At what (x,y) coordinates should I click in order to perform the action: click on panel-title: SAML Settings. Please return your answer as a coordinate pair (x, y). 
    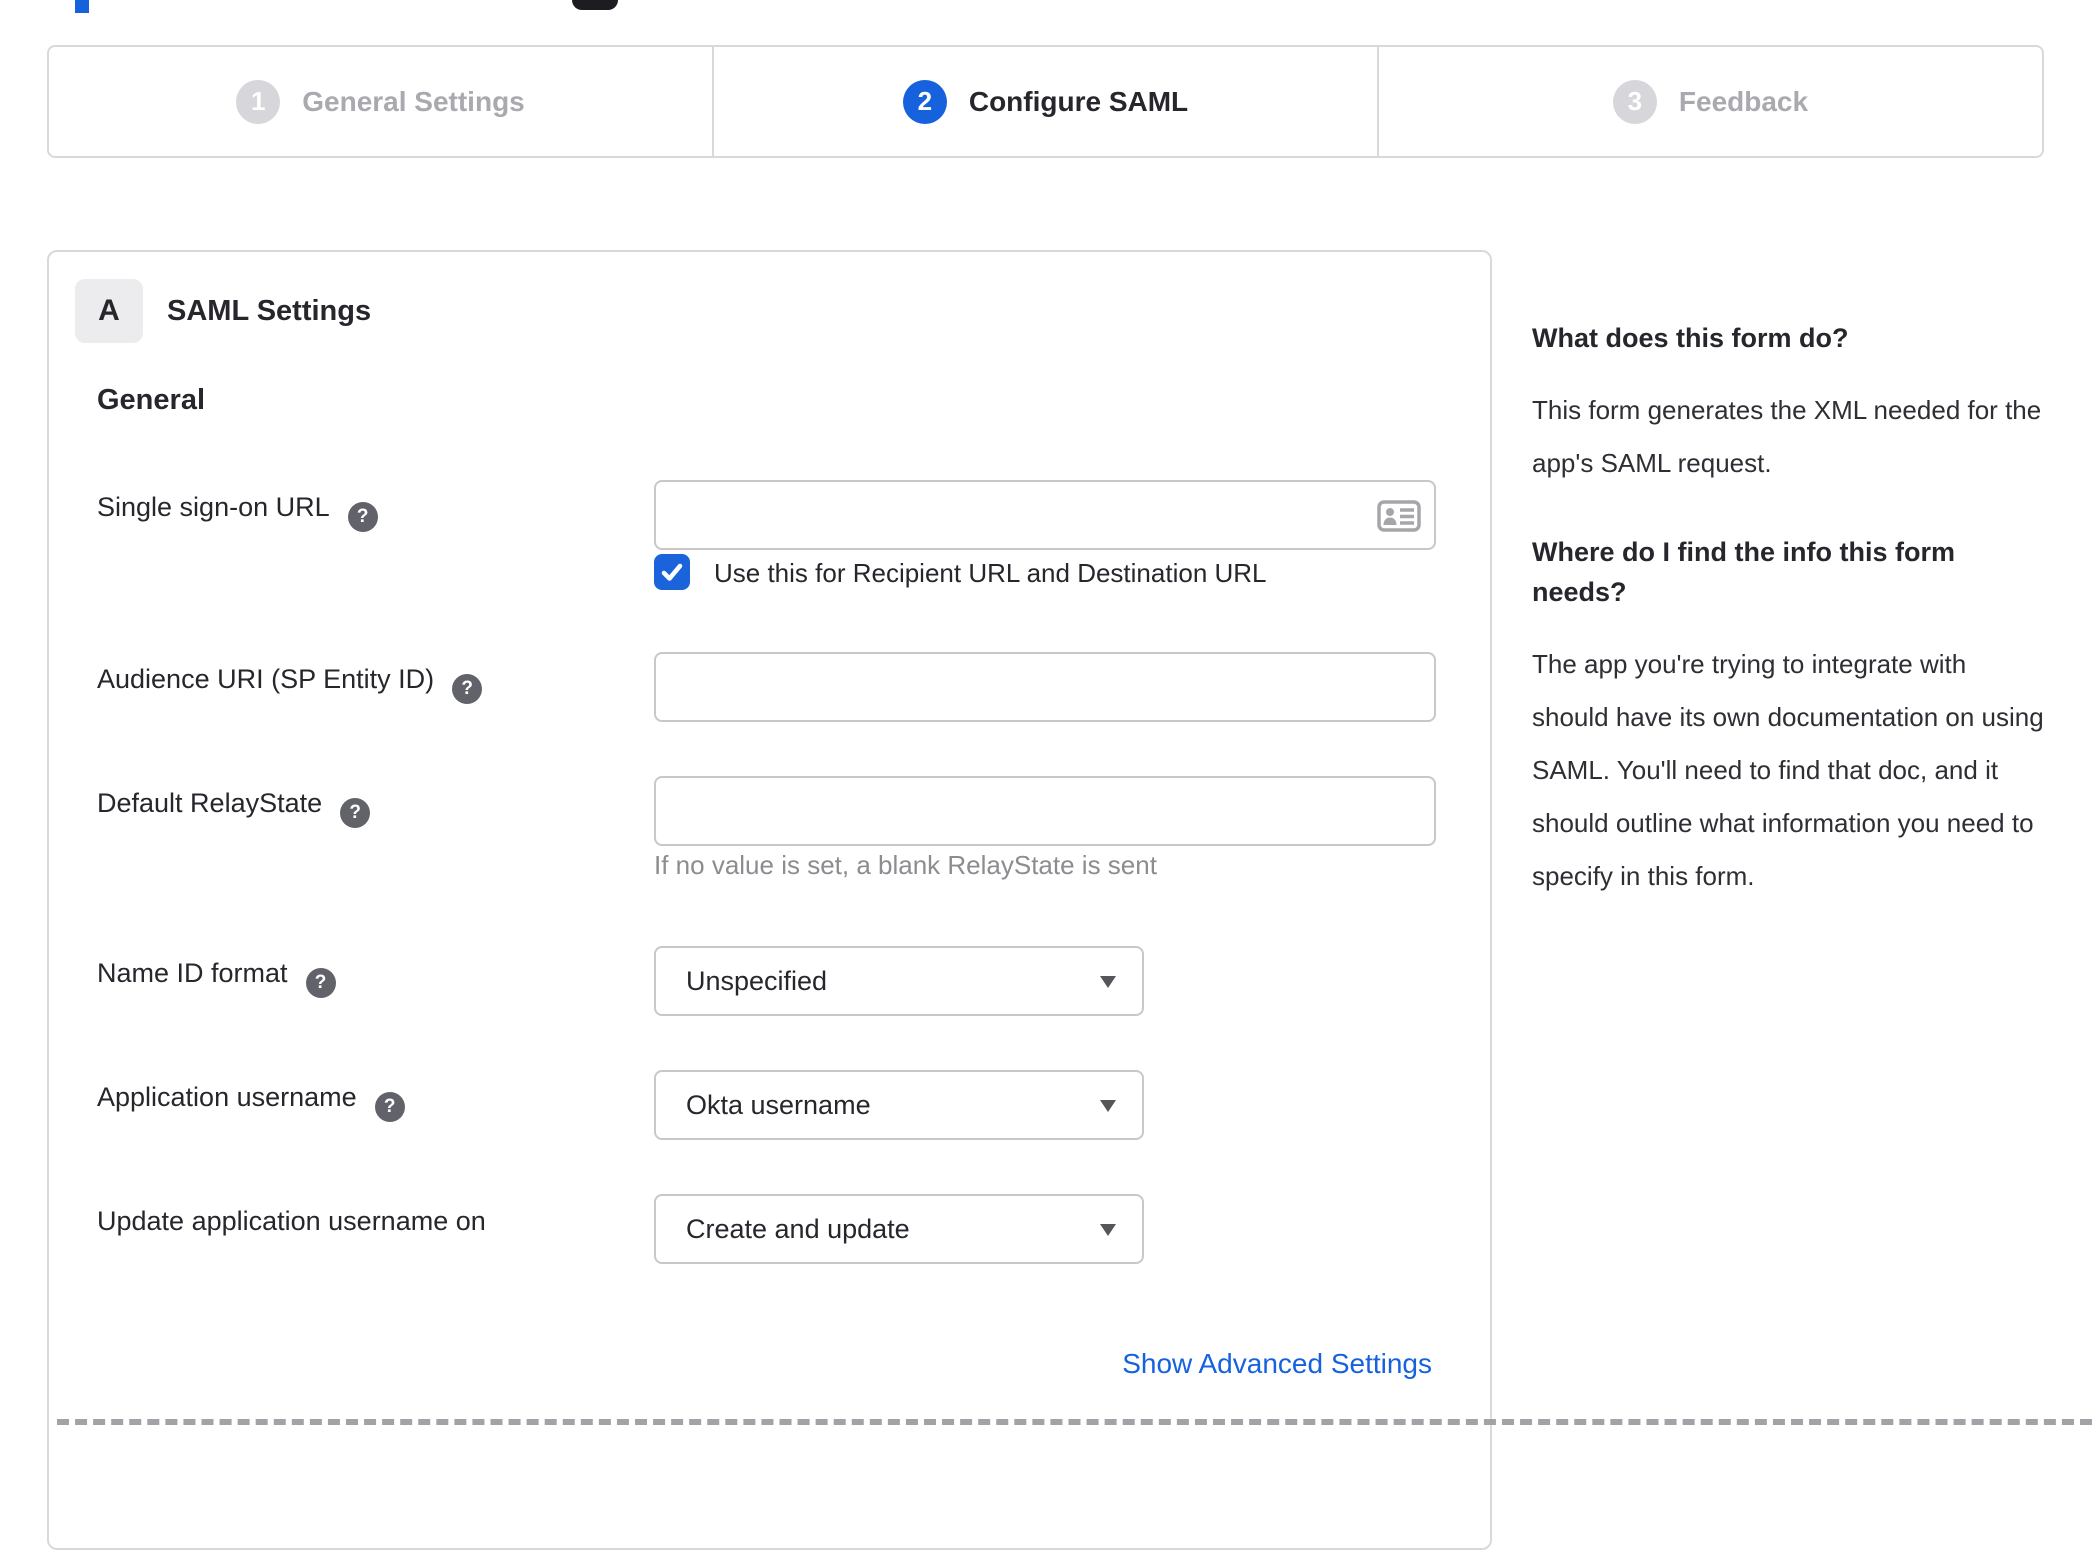
    Looking at the image, I should click on (269, 311).